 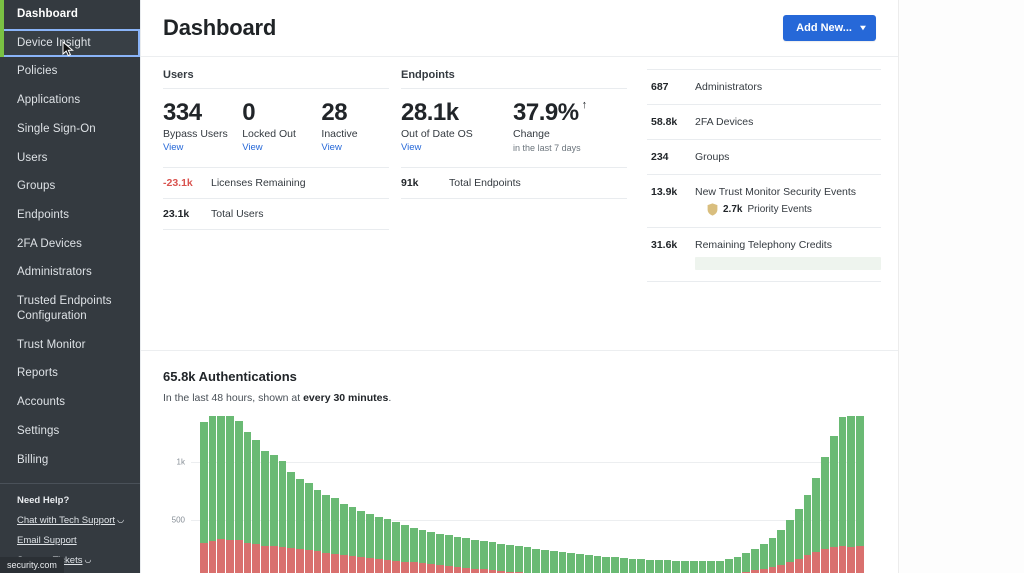 I want to click on users-stat-row: -23.1k Licenses Remaining, so click(x=276, y=183).